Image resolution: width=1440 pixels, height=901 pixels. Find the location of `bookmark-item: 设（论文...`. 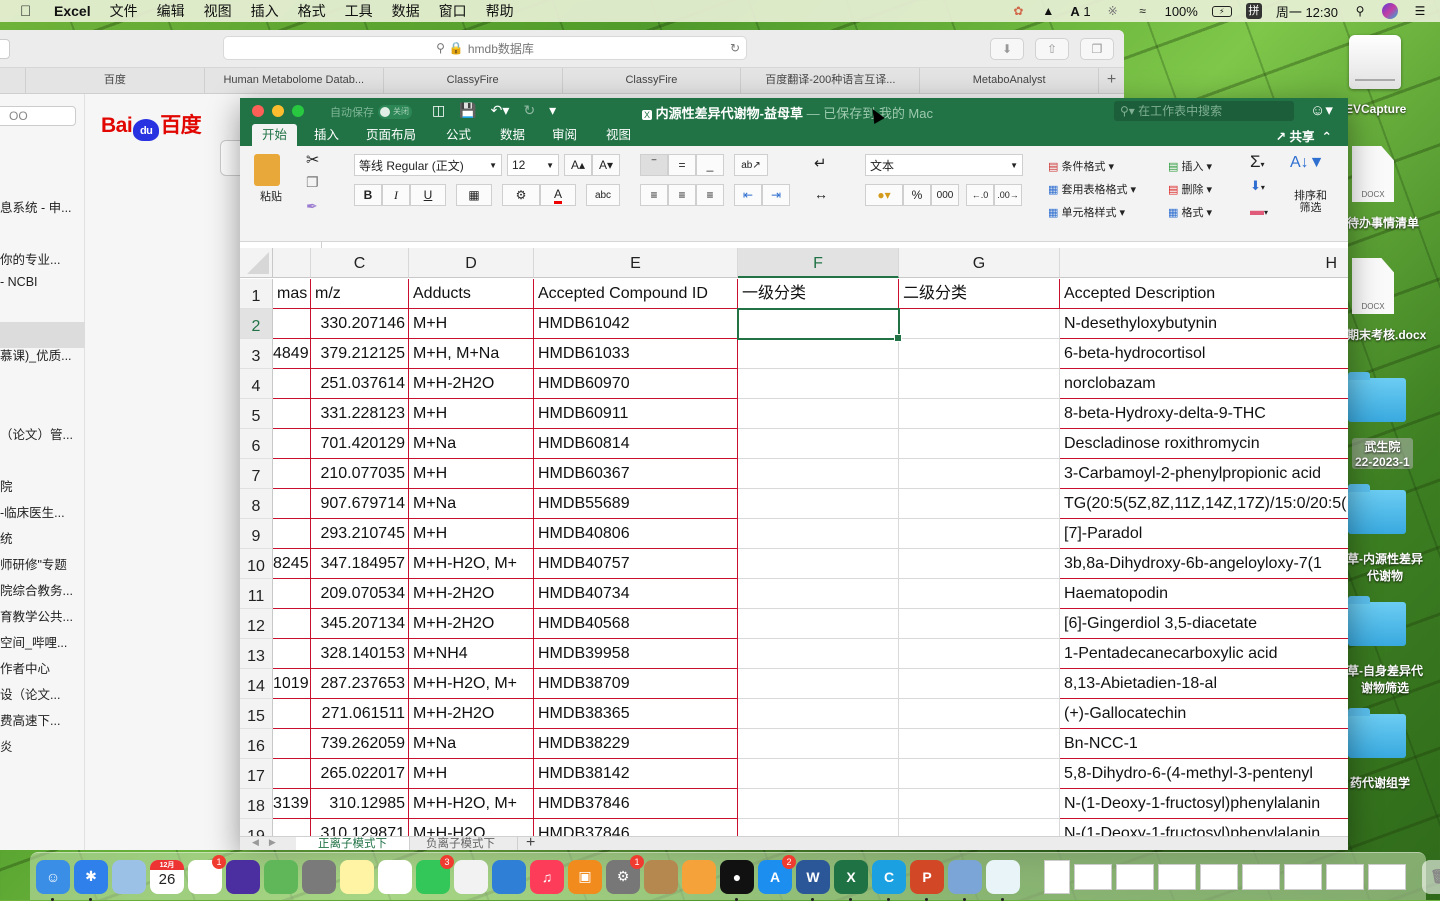

bookmark-item: 设（论文... is located at coordinates (30, 693).